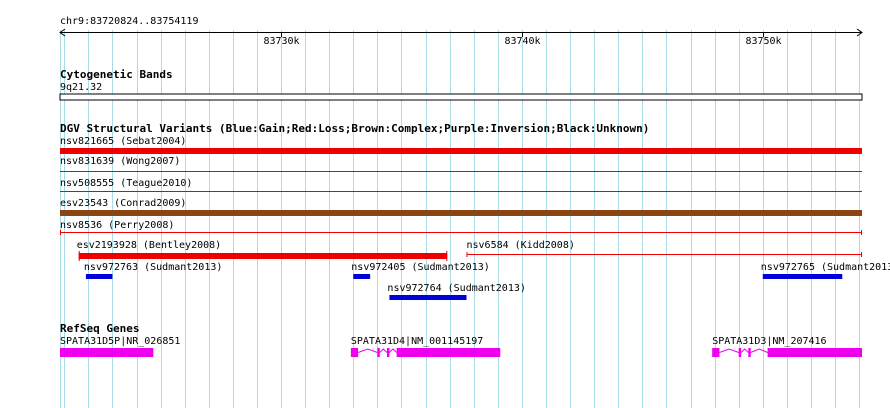  Describe the element at coordinates (99, 328) in the screenshot. I see `refseq-track-title: RefSeq Genes` at that location.